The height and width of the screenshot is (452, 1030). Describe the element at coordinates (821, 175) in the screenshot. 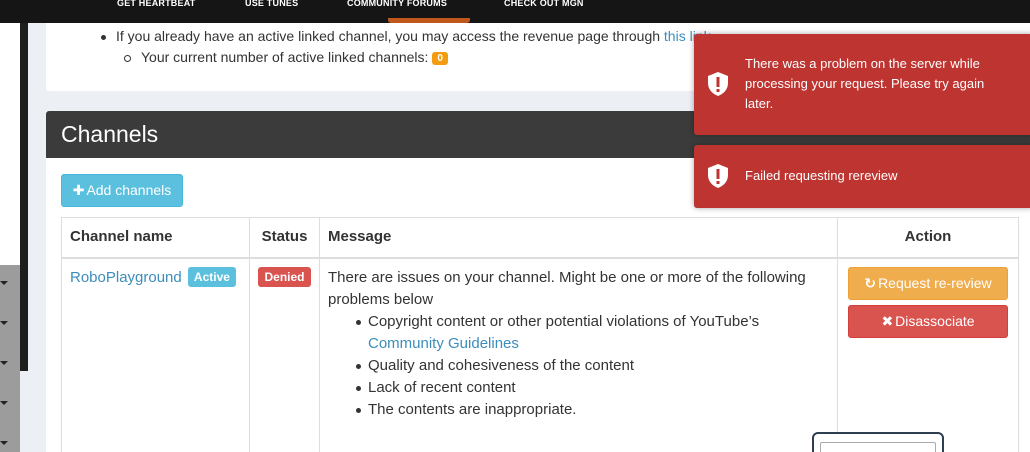

I see `error-toast-rereview-text: Failed requesting rereview` at that location.